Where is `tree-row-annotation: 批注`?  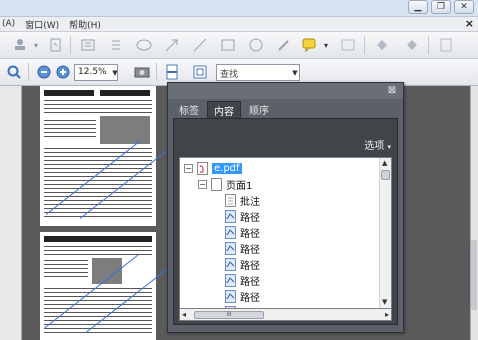 tree-row-annotation: 批注 is located at coordinates (242, 200).